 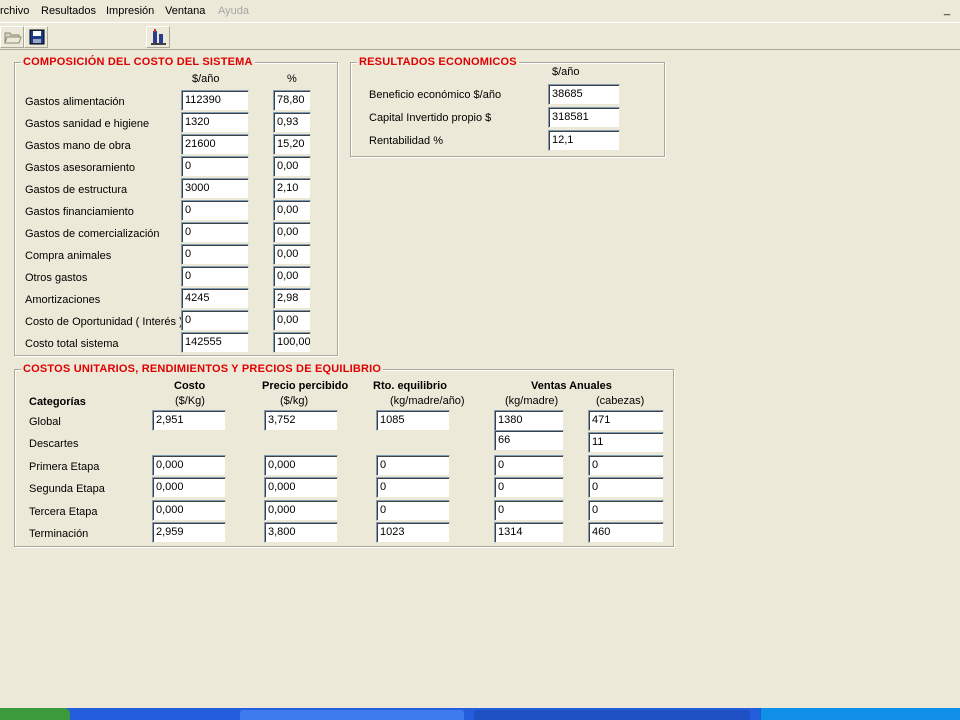 What do you see at coordinates (626, 443) in the screenshot?
I see `ventas-cab-field: 11` at bounding box center [626, 443].